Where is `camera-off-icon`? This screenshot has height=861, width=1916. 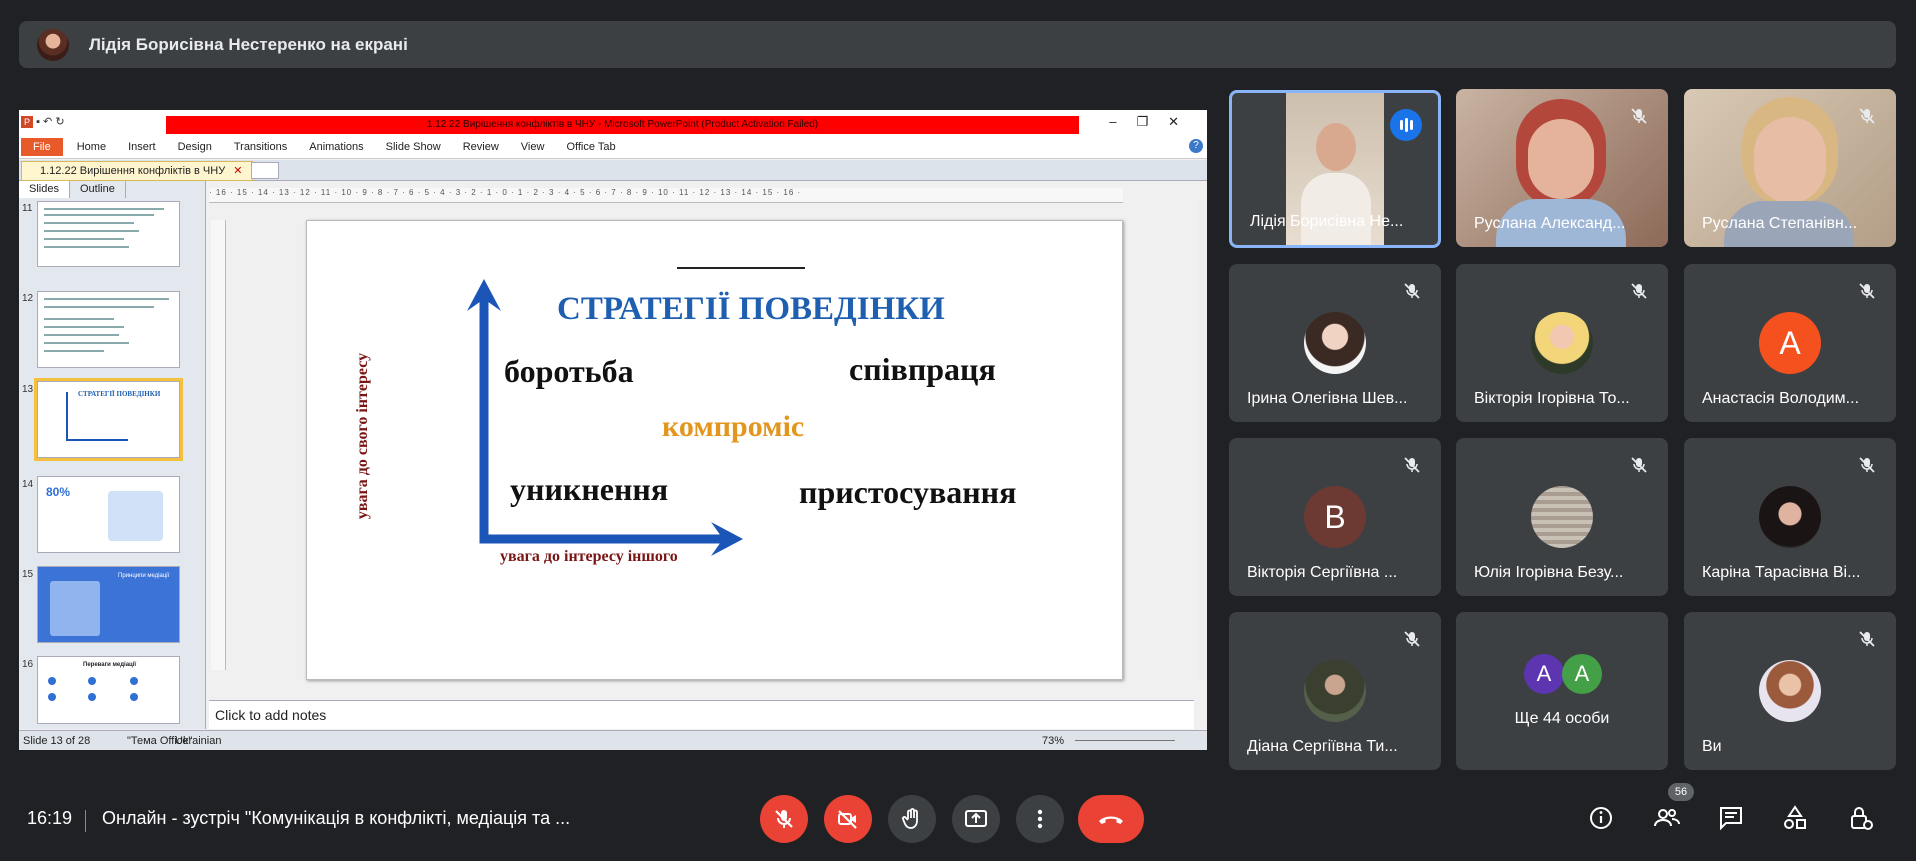 camera-off-icon is located at coordinates (847, 819).